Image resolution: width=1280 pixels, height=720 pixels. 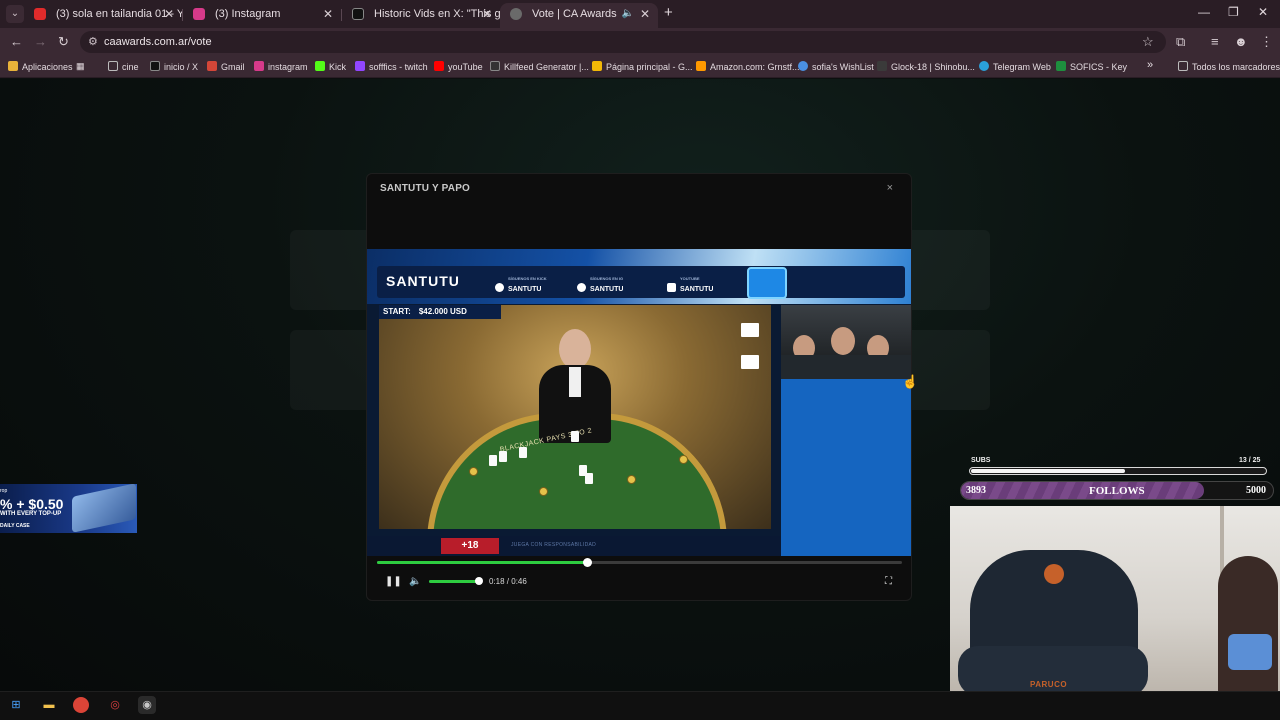 What do you see at coordinates (393, 581) in the screenshot?
I see `pause-button: ❚❚` at bounding box center [393, 581].